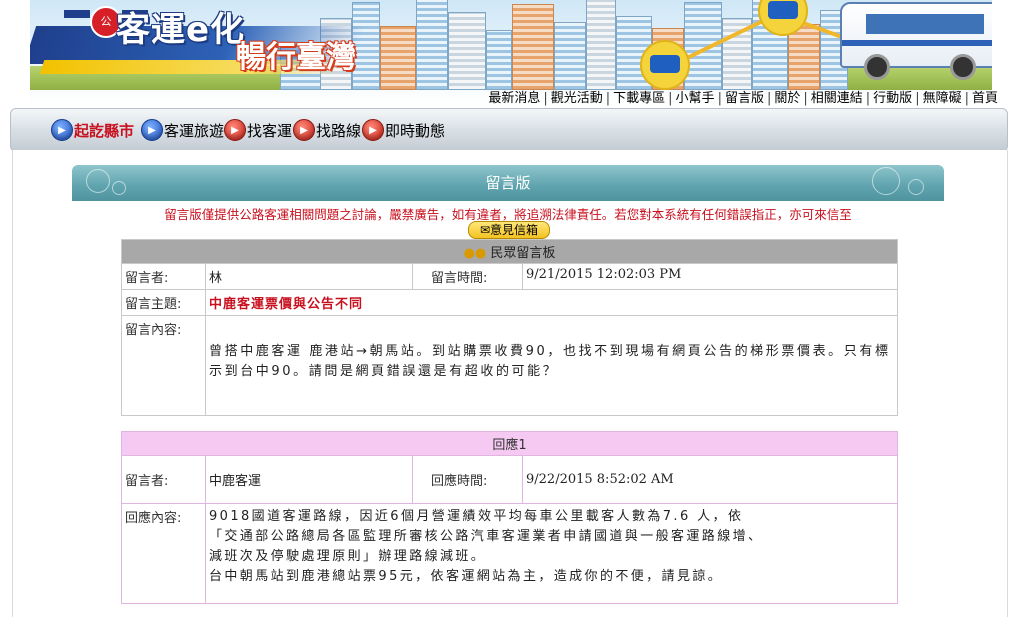 This screenshot has width=1022, height=617. I want to click on top-link-home: 首頁, so click(985, 98).